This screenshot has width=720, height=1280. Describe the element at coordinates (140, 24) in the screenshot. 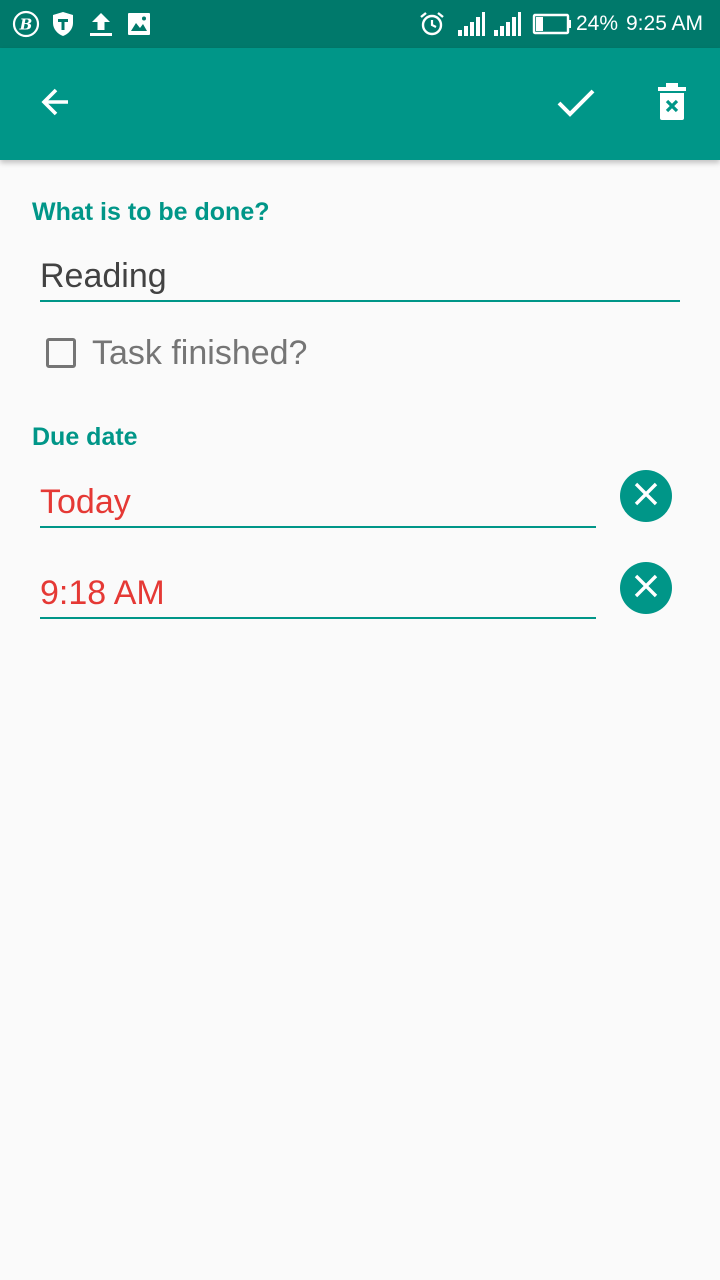

I see `image-icon` at that location.